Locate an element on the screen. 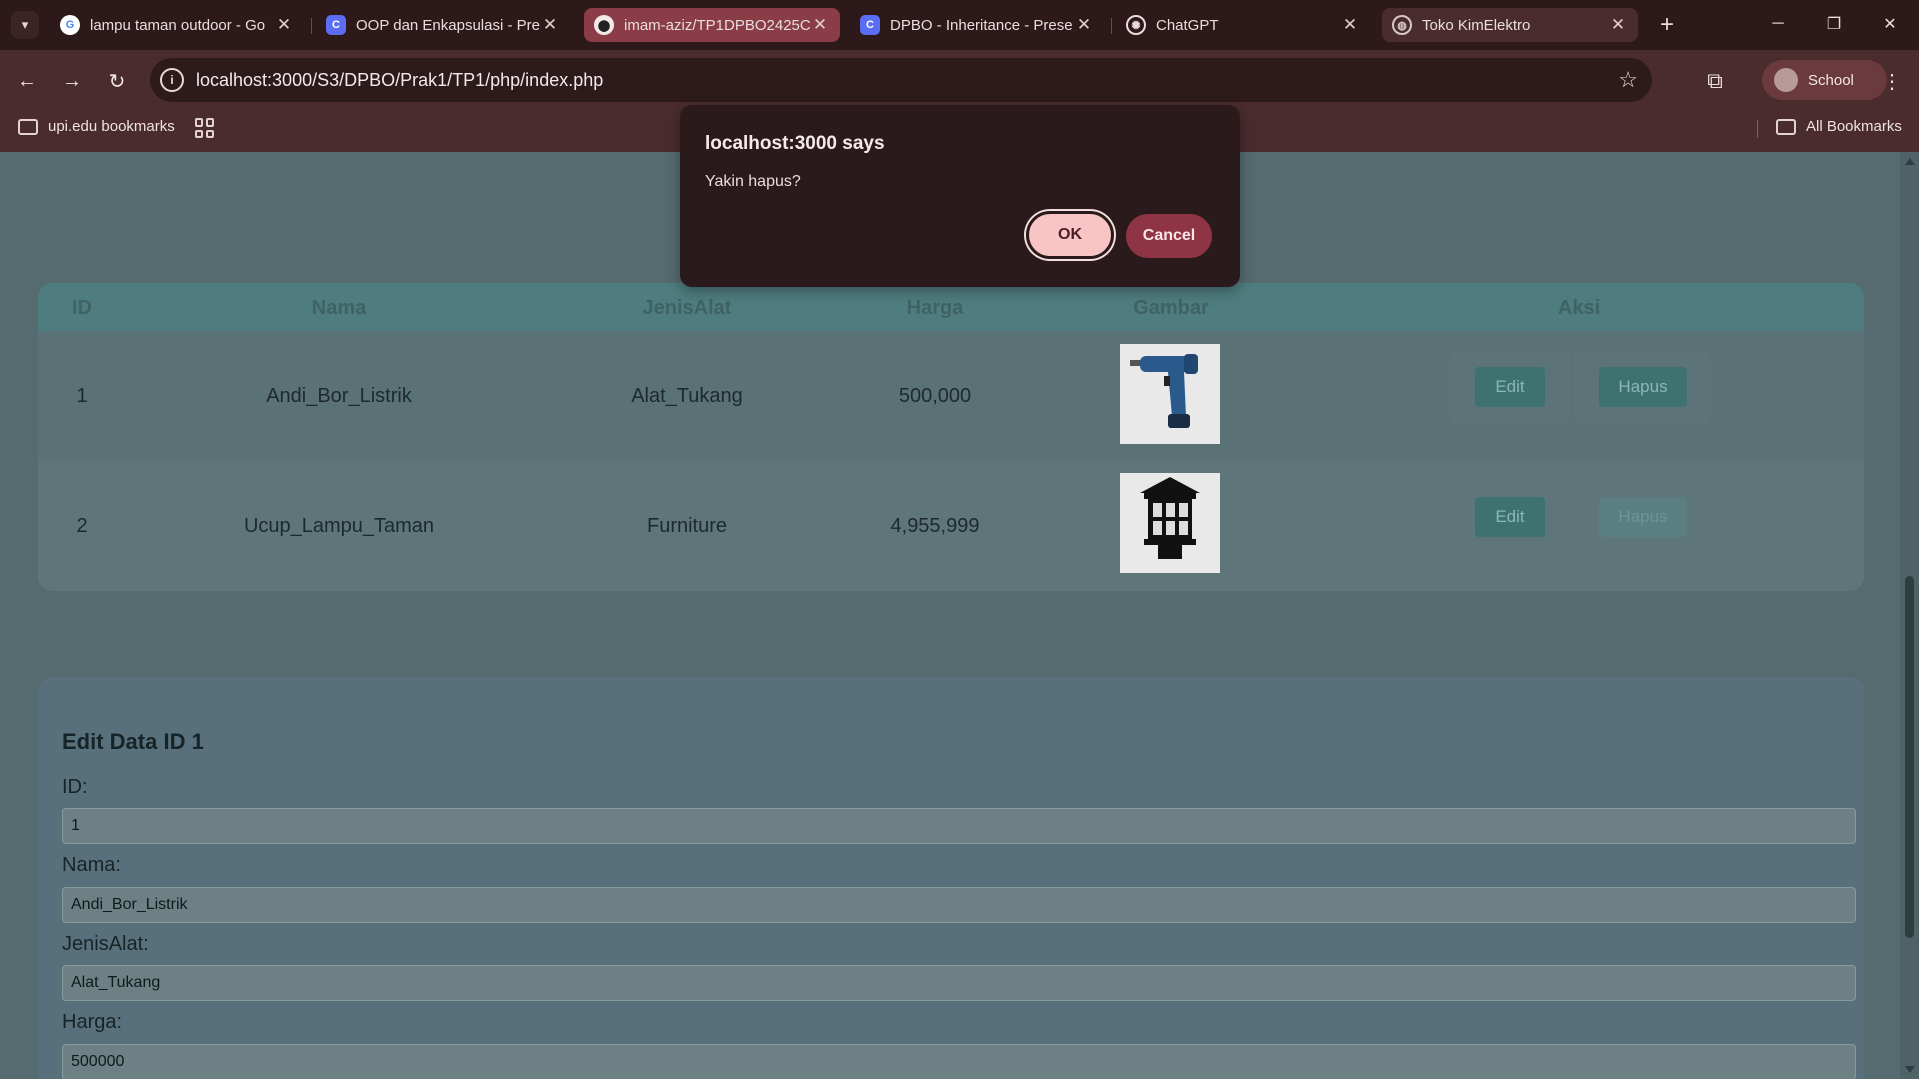 The image size is (1919, 1079). tab-search-button: ▾ is located at coordinates (25, 25).